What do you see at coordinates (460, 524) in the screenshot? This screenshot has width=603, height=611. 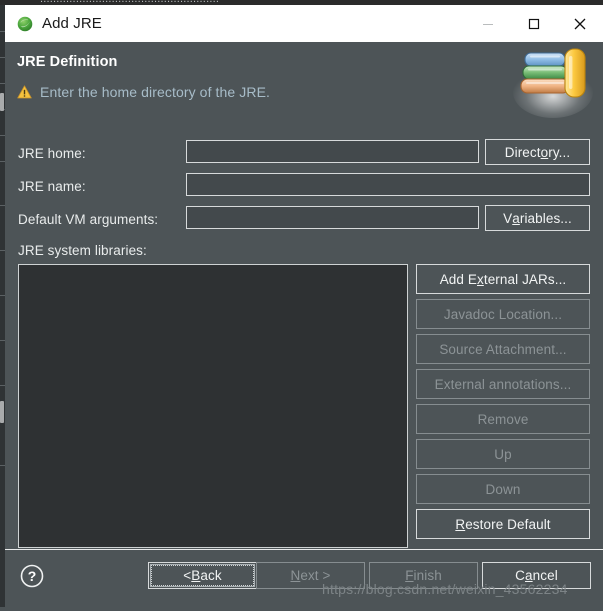 I see `restore-default-mnemonic: R` at bounding box center [460, 524].